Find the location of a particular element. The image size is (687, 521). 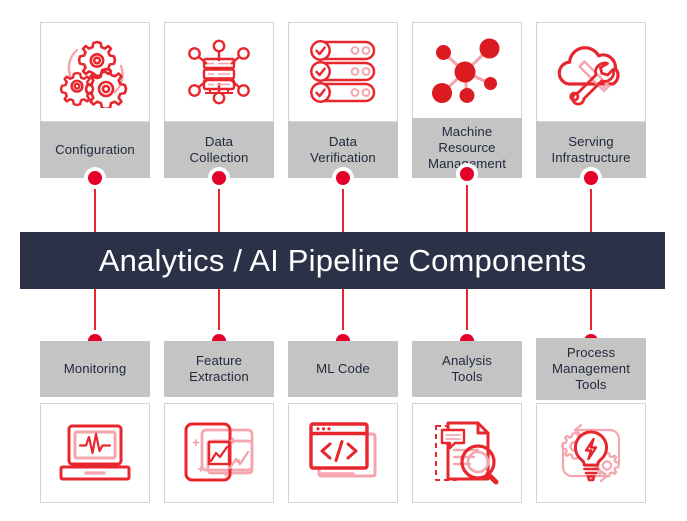

icon-card-machine-resource-management is located at coordinates (467, 72).